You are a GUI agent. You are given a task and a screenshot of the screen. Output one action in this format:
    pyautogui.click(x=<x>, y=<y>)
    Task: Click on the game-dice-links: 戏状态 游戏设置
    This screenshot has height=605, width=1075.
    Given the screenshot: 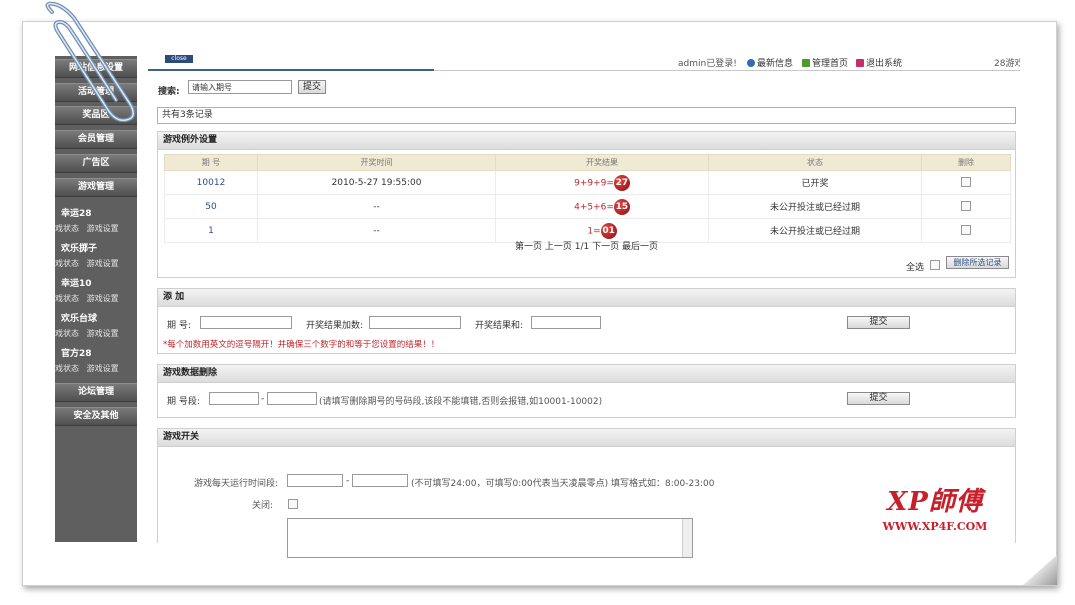 What is the action you would take?
    pyautogui.click(x=87, y=263)
    